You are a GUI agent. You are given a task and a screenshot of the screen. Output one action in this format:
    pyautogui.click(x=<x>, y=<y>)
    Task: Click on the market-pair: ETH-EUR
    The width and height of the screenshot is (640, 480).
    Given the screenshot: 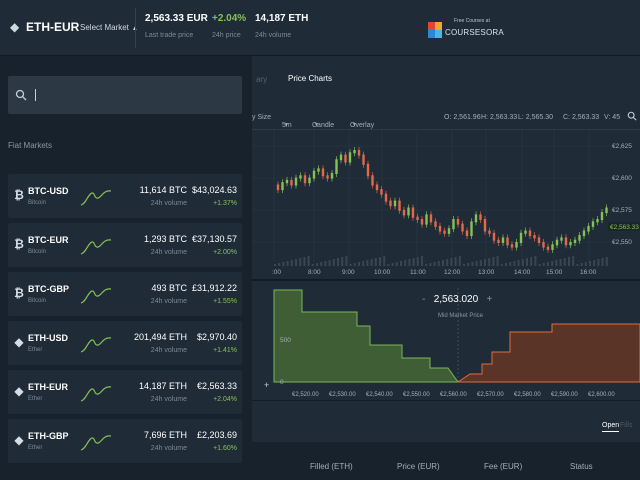 What is the action you would take?
    pyautogui.click(x=48, y=387)
    